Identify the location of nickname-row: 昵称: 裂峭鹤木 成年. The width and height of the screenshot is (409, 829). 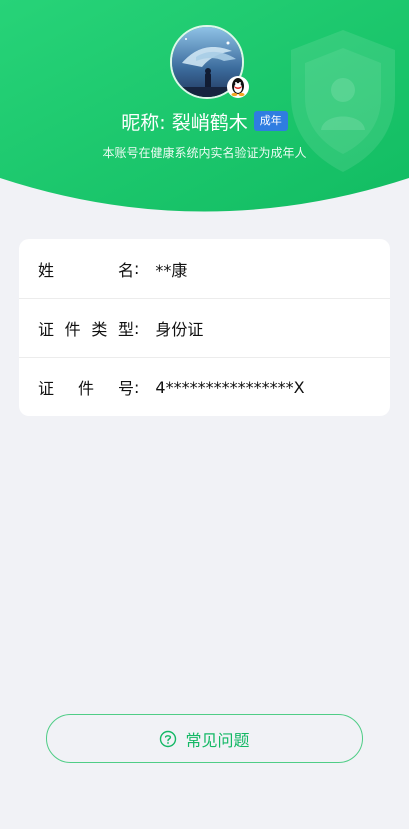
(204, 121).